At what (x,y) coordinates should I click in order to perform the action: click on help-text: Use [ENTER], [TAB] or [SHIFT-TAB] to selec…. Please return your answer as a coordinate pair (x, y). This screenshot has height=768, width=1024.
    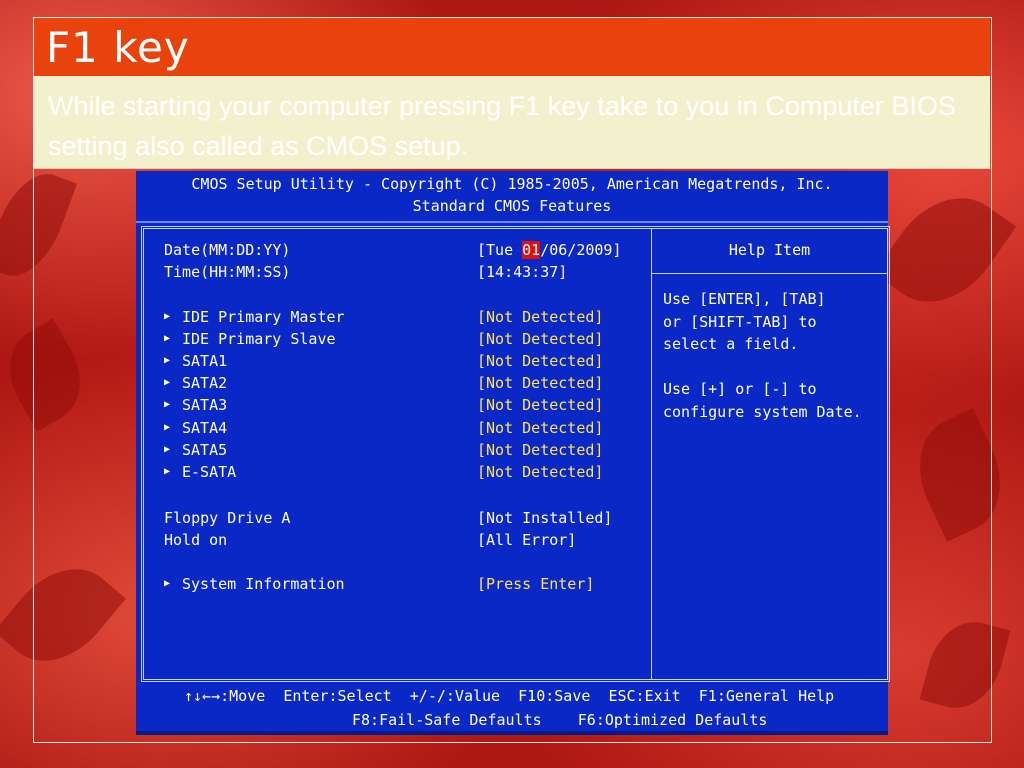
    Looking at the image, I should click on (762, 355).